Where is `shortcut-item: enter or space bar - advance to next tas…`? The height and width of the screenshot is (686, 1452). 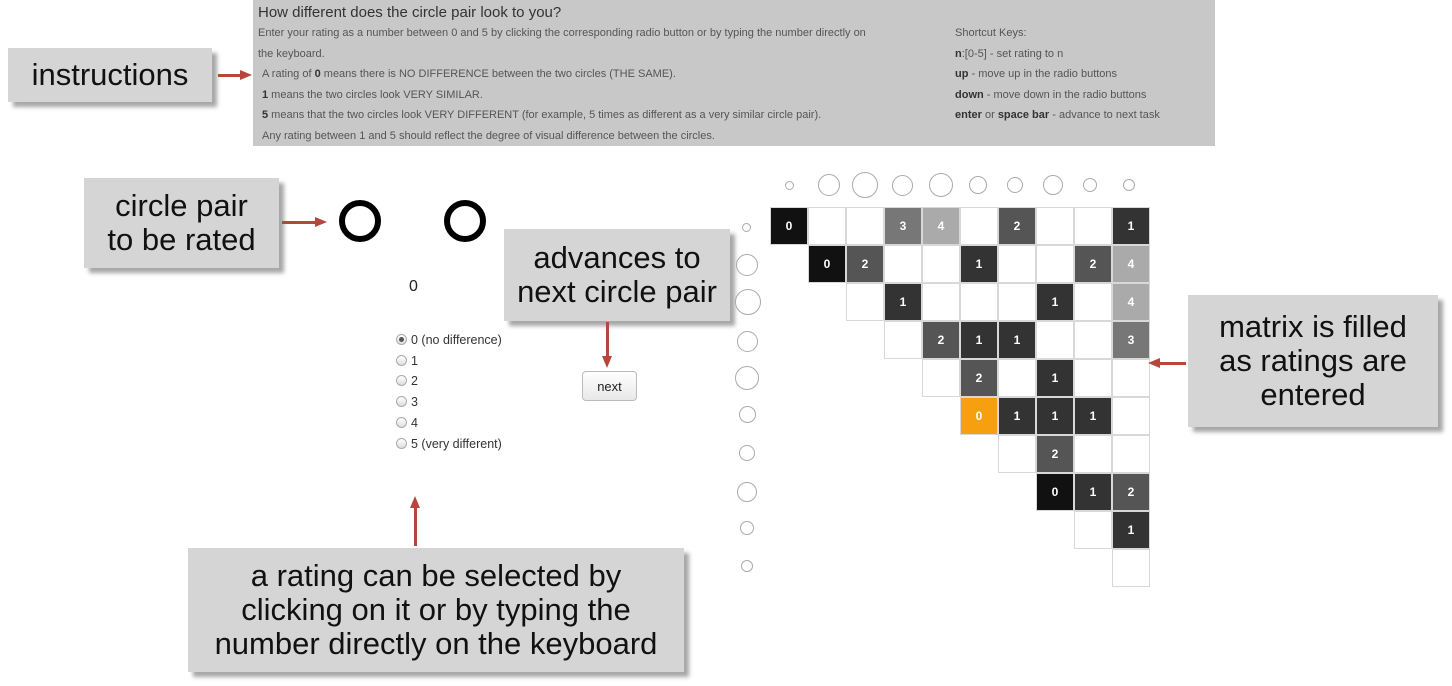 shortcut-item: enter or space bar - advance to next tas… is located at coordinates (1057, 115).